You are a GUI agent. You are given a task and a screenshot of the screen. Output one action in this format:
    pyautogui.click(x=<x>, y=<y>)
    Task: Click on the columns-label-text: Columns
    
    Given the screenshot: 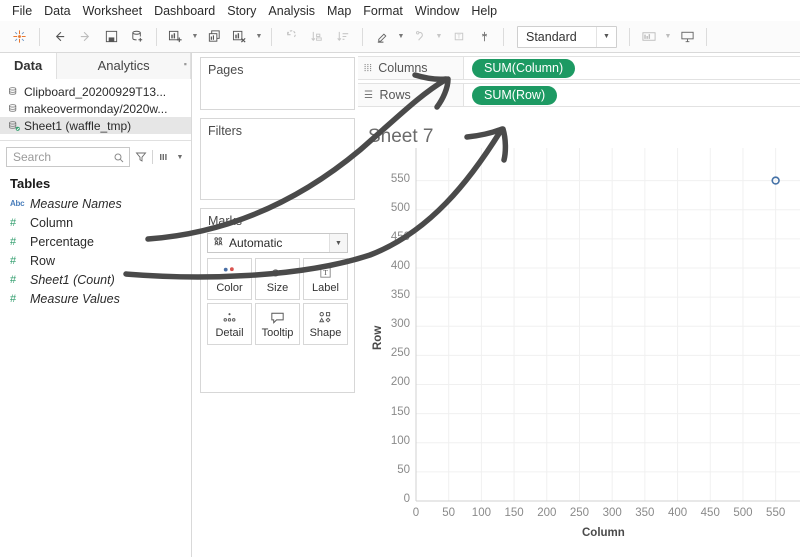 What is the action you would take?
    pyautogui.click(x=403, y=68)
    